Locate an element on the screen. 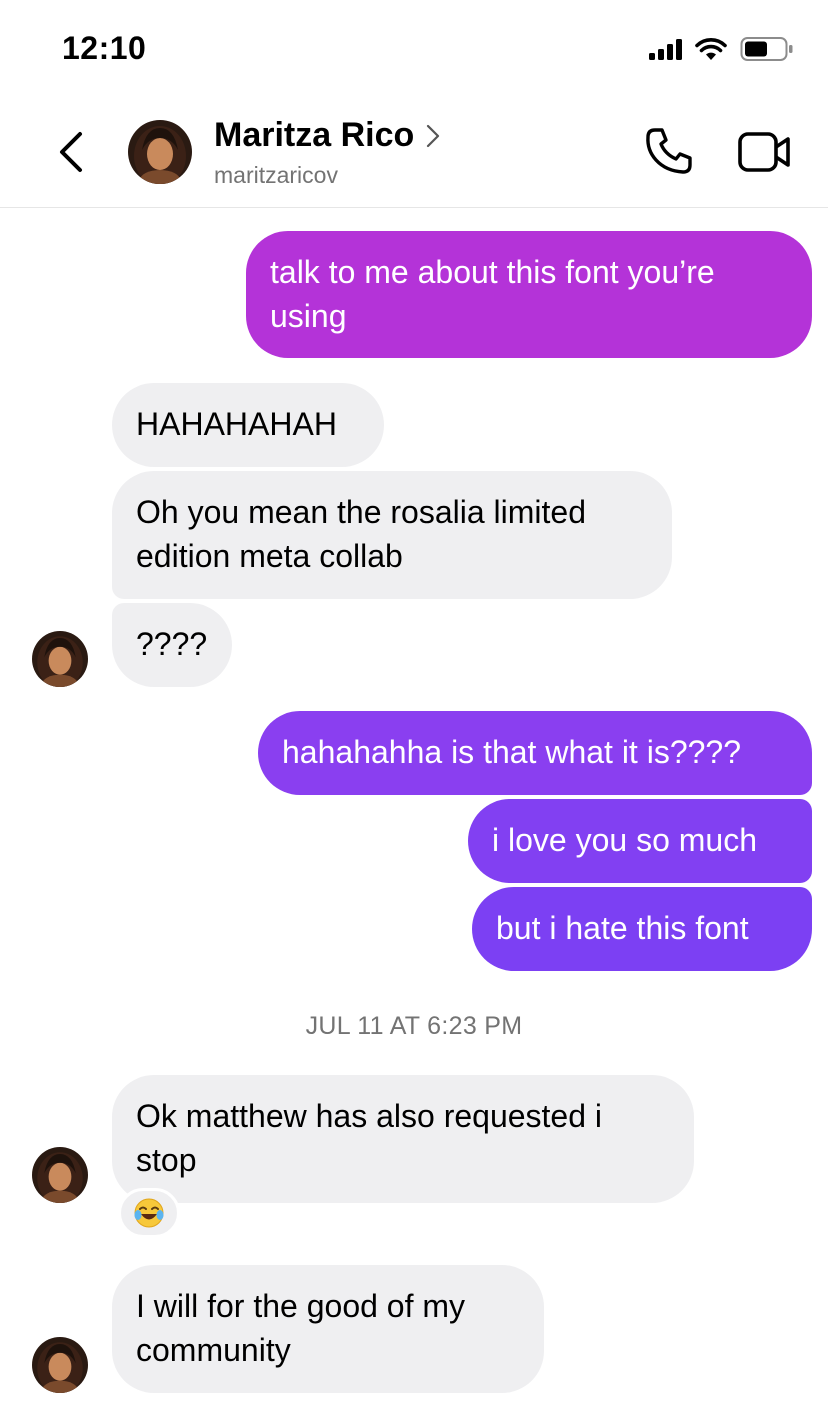  message-bubble-incoming: Ok matthew has also requested i stop is located at coordinates (403, 1139).